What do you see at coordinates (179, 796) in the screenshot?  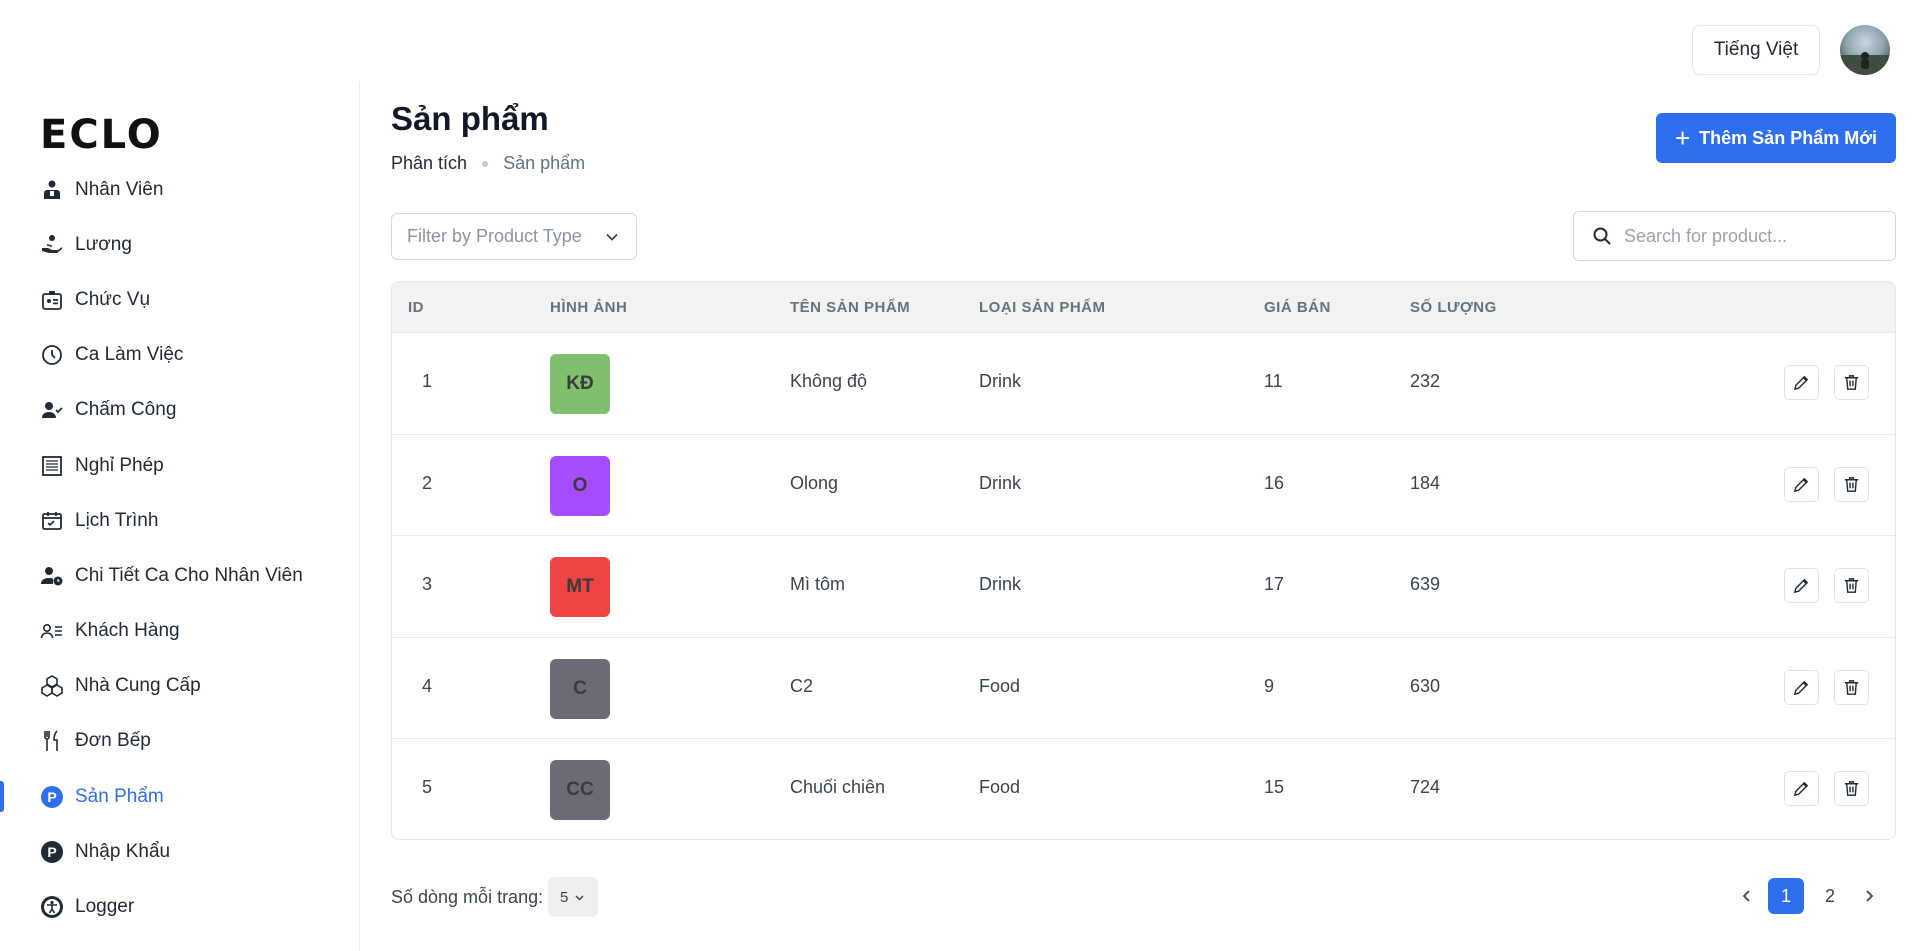 I see `sidebar-item-san-pham: P Sản Phẩm` at bounding box center [179, 796].